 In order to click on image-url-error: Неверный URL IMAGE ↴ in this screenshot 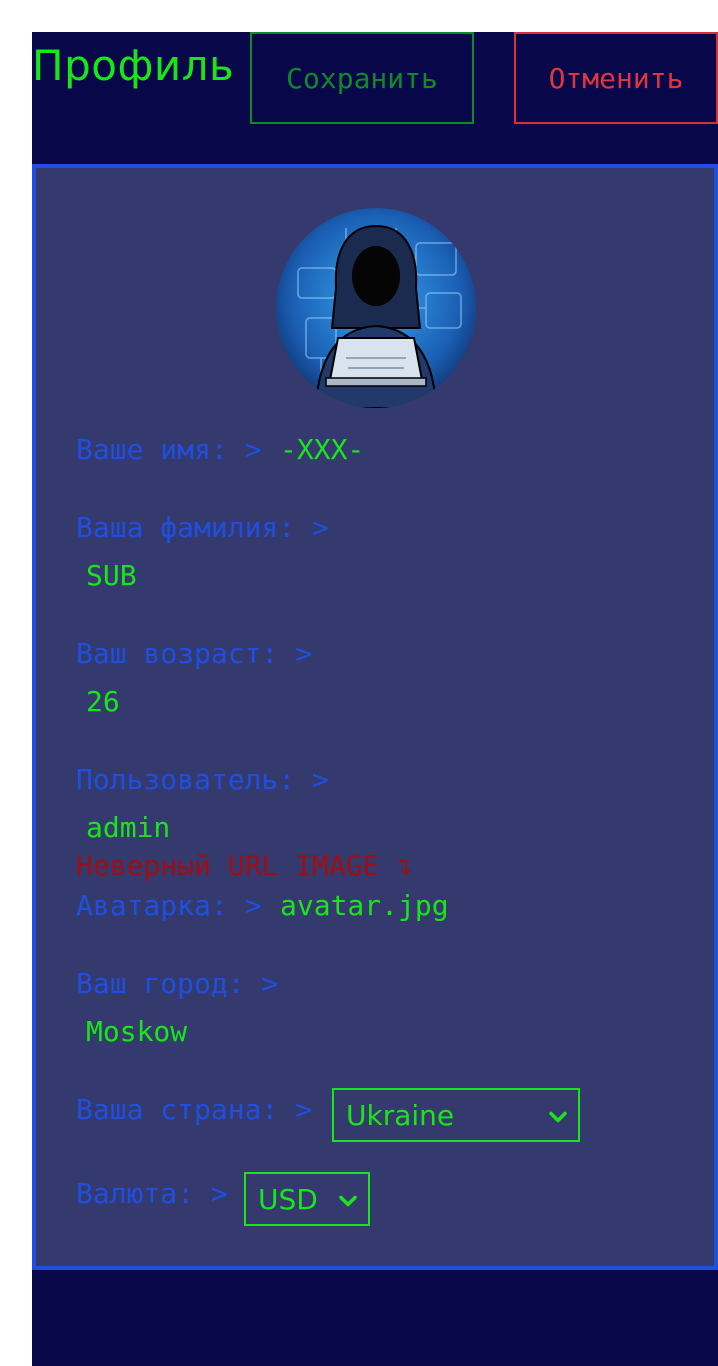, I will do `click(245, 865)`.